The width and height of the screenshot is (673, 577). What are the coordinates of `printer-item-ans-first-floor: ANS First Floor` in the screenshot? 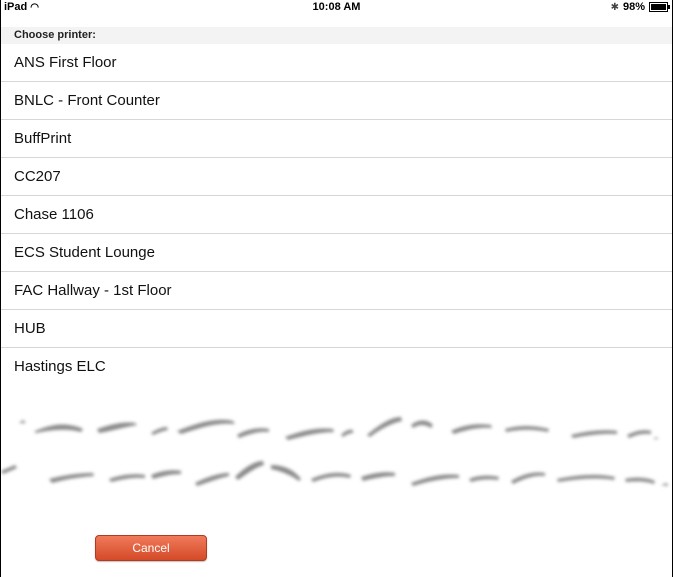 It's located at (336, 63).